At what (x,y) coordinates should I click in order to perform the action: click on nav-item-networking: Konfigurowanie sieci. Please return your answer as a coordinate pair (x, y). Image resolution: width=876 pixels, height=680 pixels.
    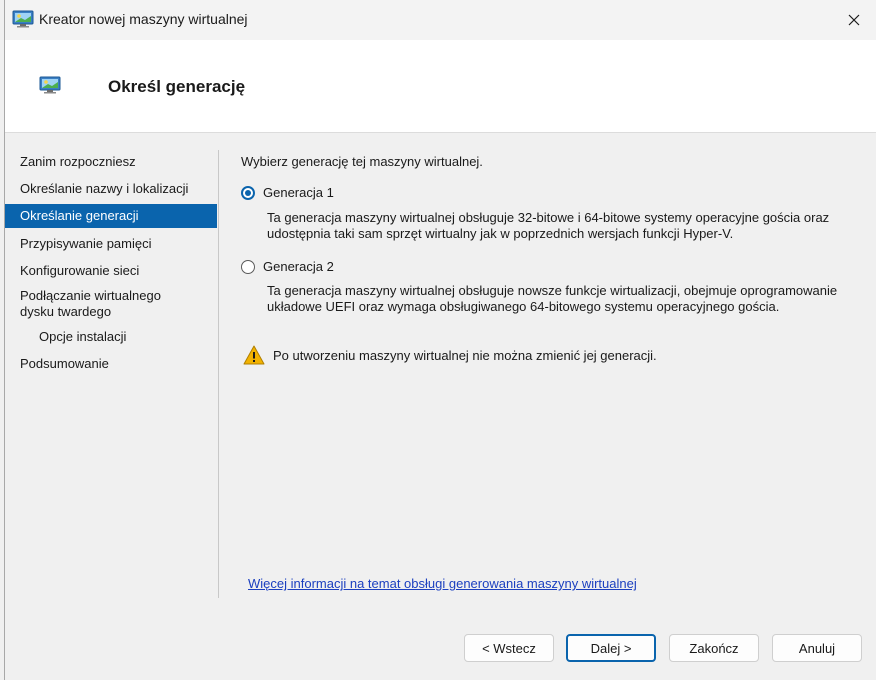
    Looking at the image, I should click on (111, 271).